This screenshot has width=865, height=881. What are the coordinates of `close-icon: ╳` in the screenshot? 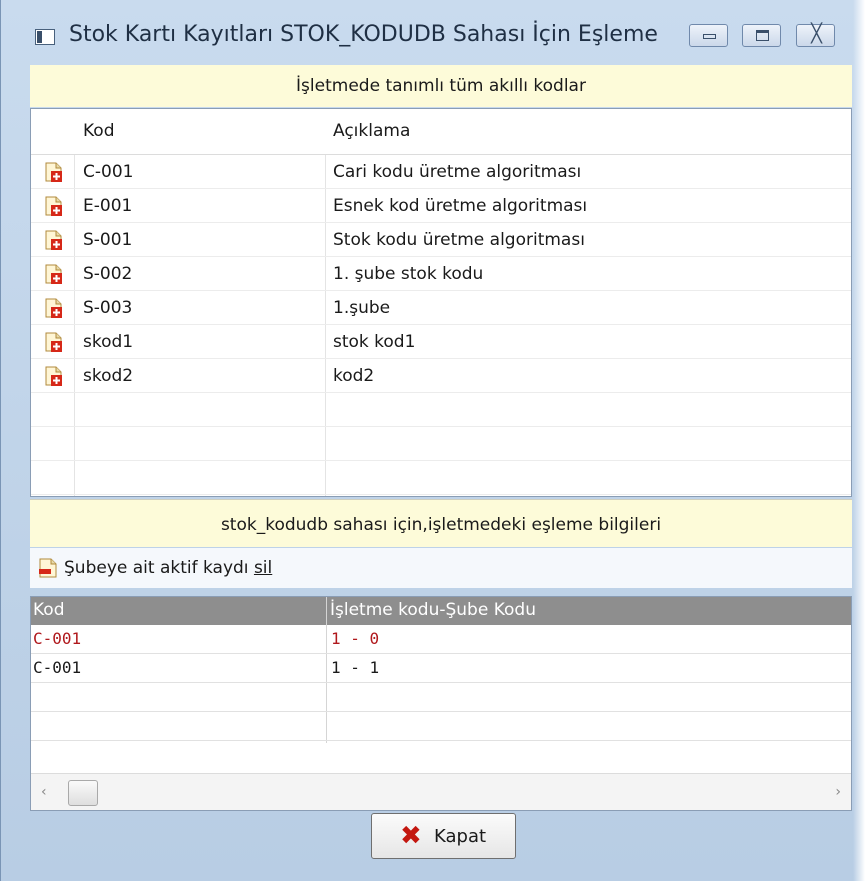 It's located at (816, 33).